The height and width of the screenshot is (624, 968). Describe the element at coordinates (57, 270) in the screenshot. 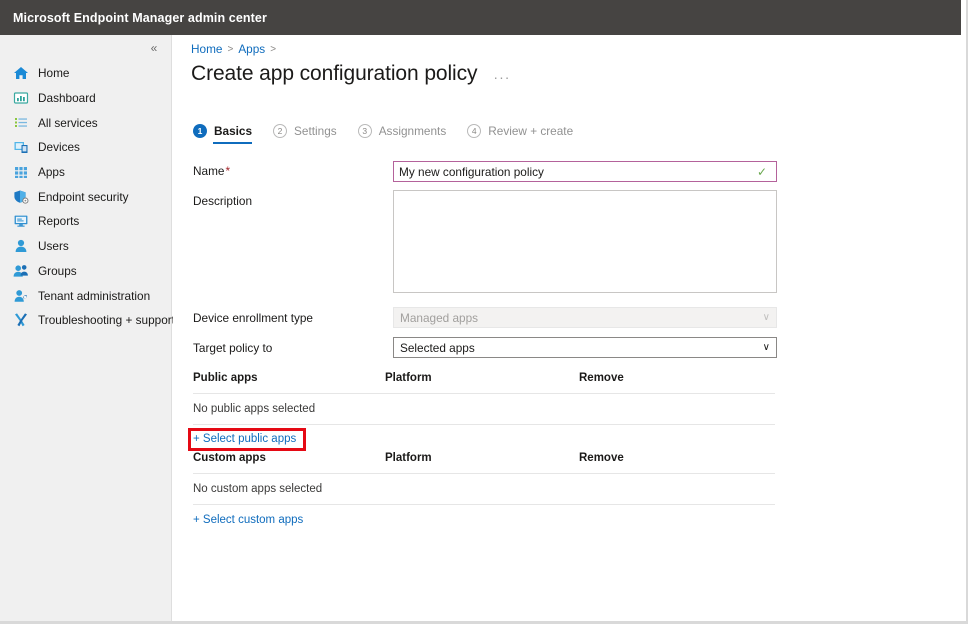

I see `sidebar-item-label: Groups` at that location.